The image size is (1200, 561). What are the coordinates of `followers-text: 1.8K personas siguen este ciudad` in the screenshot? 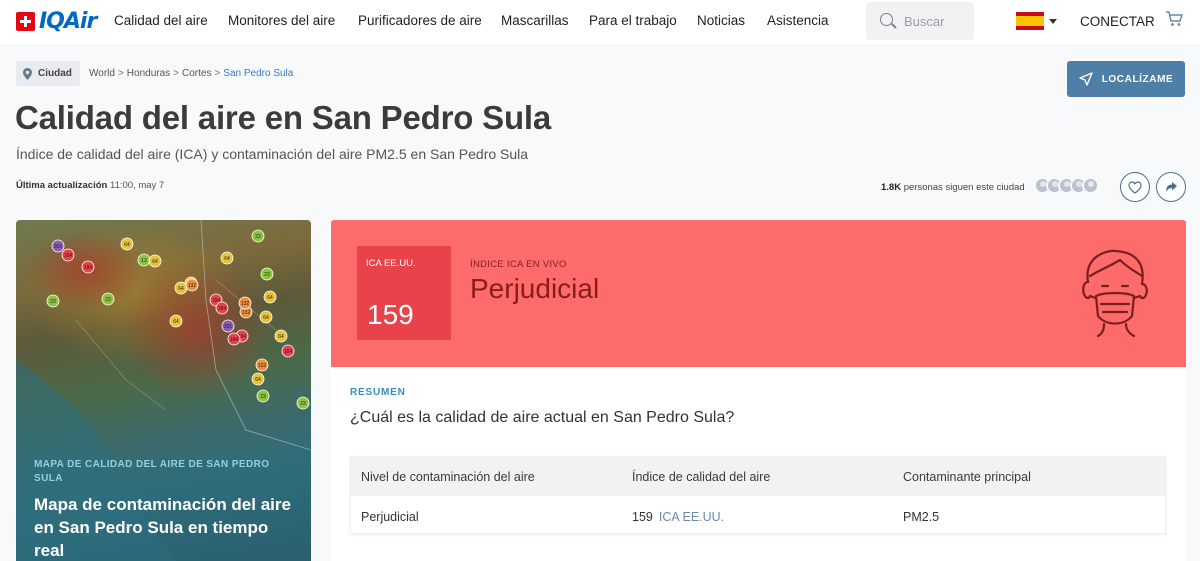 It's located at (953, 187).